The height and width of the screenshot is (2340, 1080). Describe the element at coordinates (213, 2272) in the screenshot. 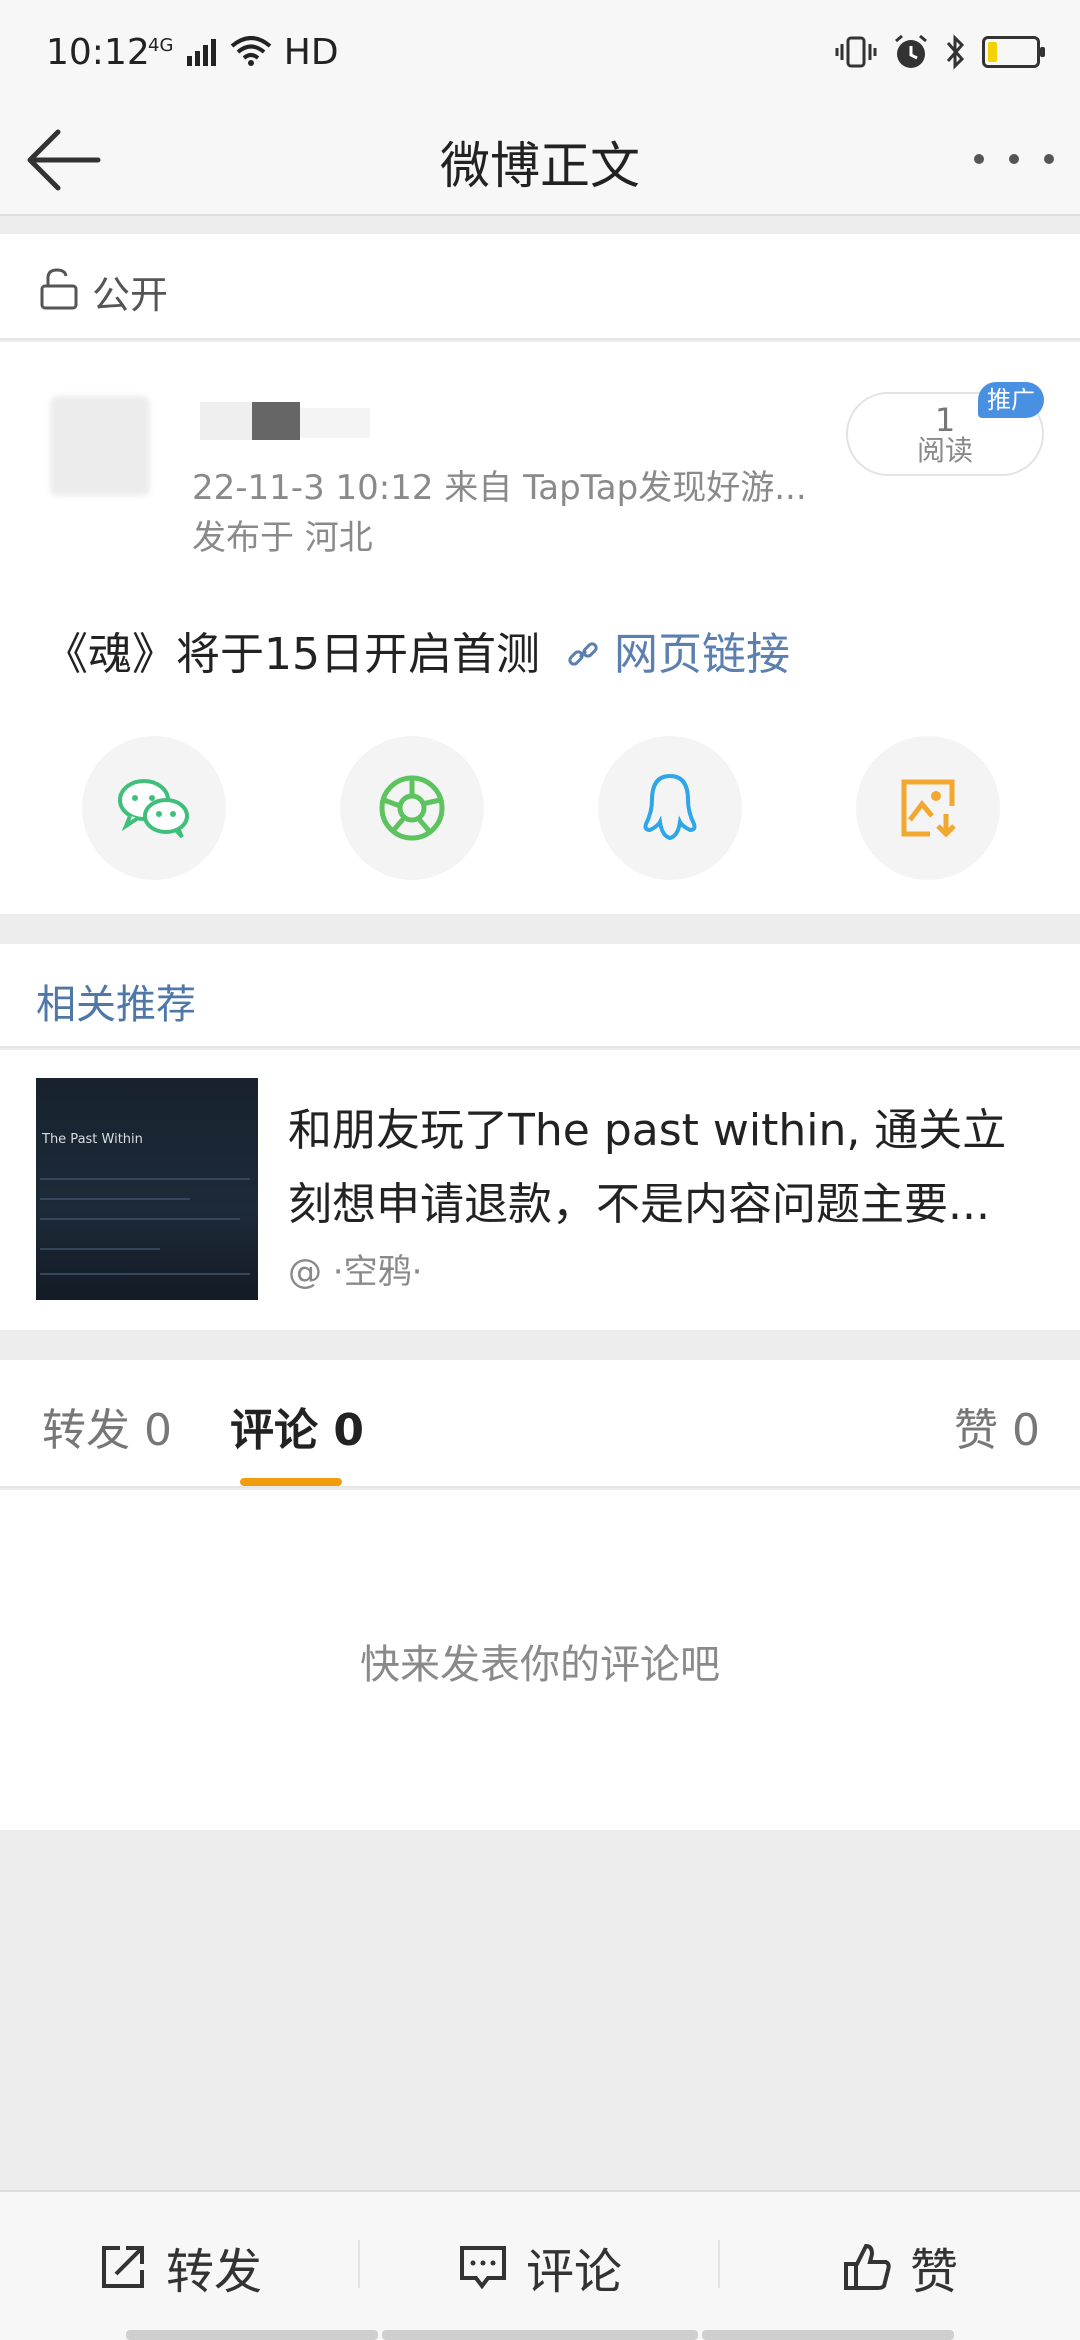

I see `repost-label: 转发` at that location.